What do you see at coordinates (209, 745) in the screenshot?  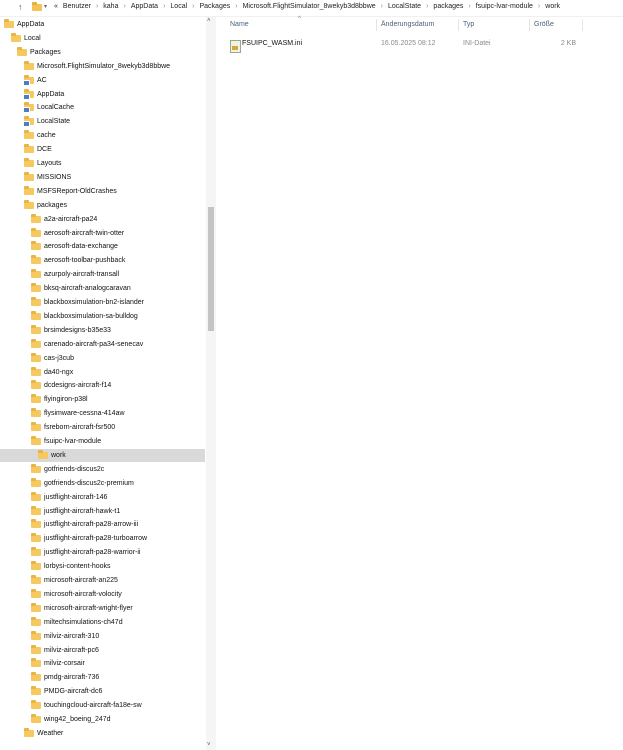 I see `scroll-down-icon: ˅` at bounding box center [209, 745].